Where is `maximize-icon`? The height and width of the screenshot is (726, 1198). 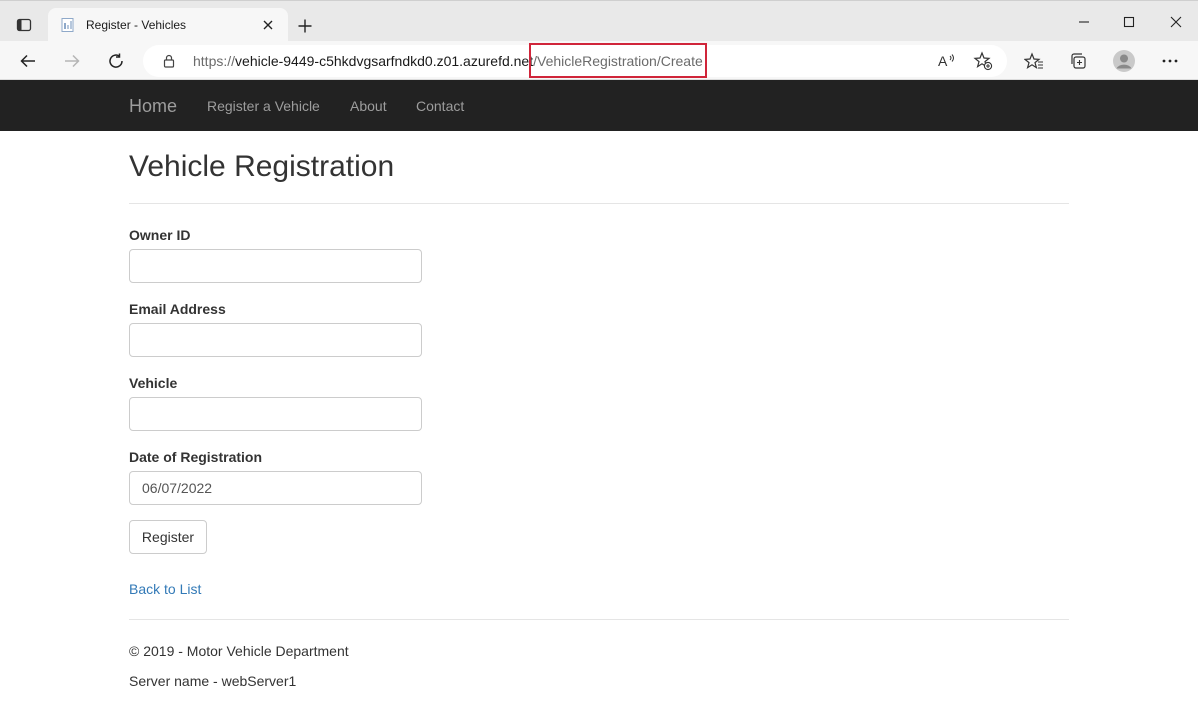
maximize-icon is located at coordinates (1129, 22).